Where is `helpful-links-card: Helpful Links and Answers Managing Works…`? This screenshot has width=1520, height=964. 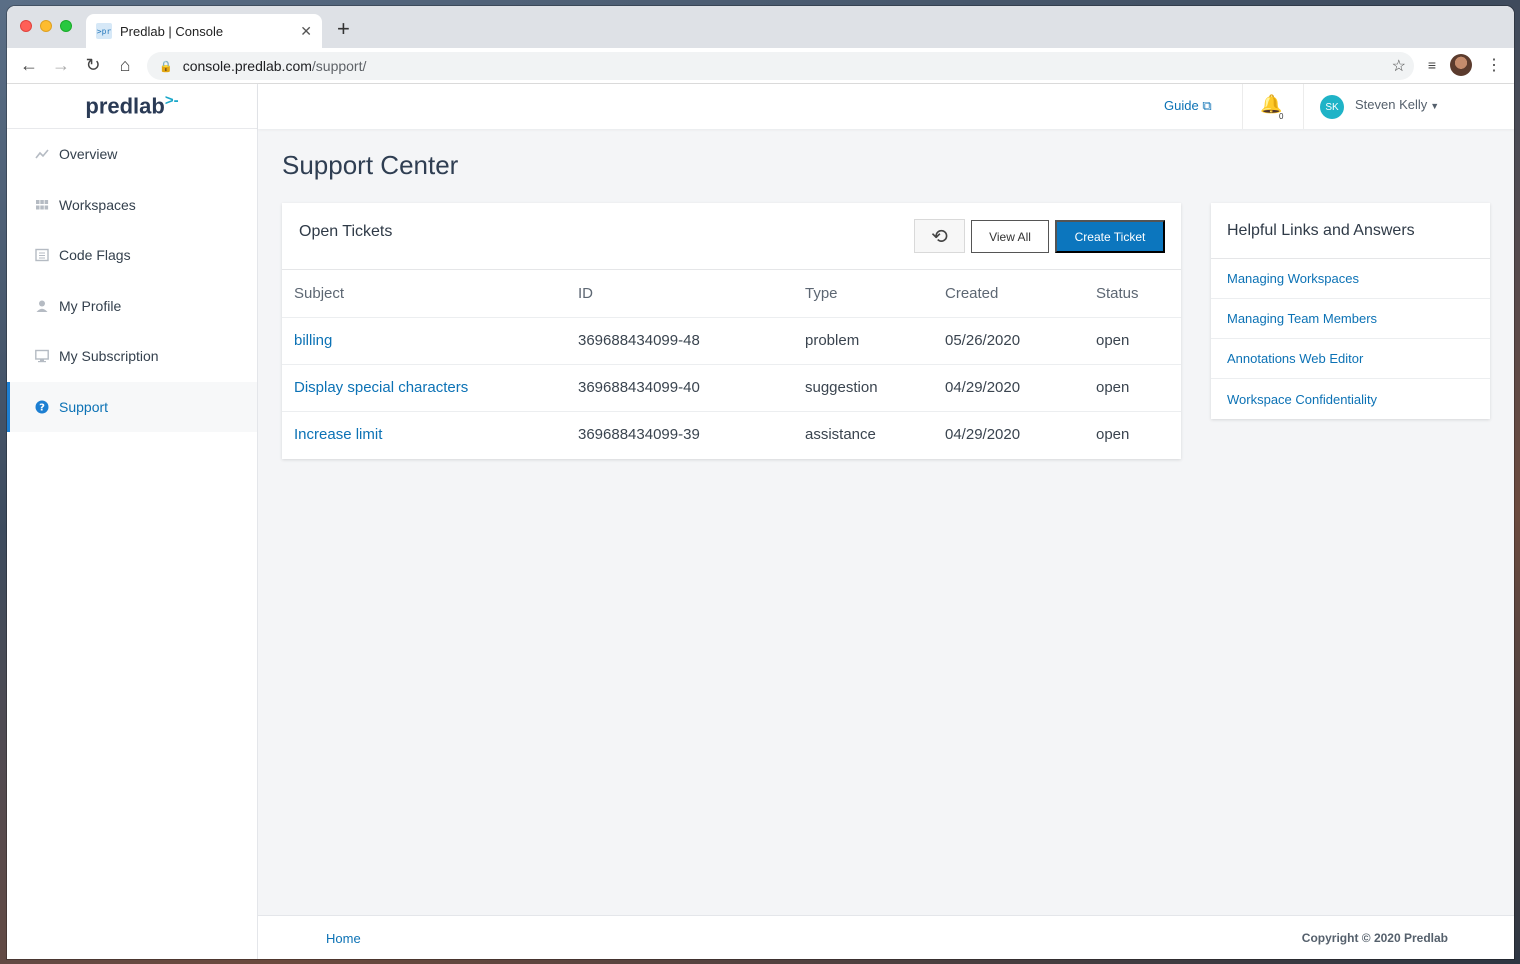
helpful-links-card: Helpful Links and Answers Managing Works… is located at coordinates (1350, 311).